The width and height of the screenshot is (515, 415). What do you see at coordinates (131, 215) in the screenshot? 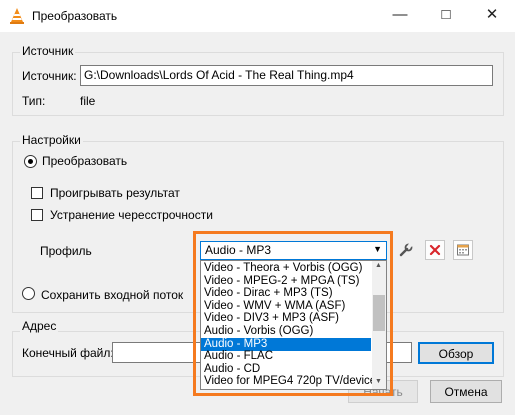
I see `deinterlace-label: Устранение чересстрочности` at bounding box center [131, 215].